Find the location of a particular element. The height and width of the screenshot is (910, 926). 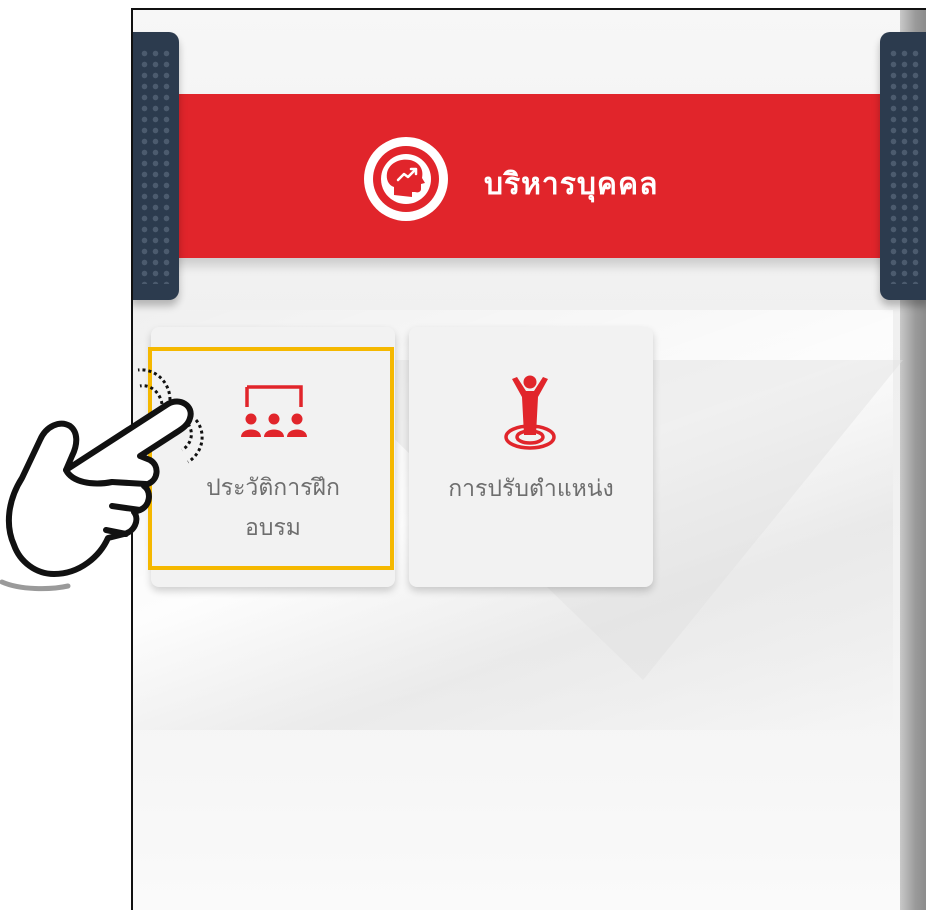

person-target-icon is located at coordinates (530, 415).